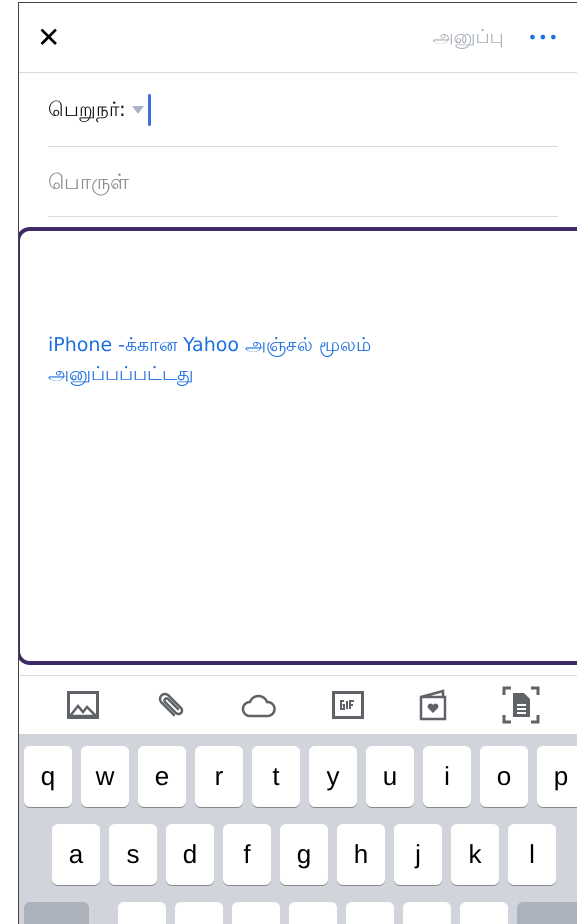 This screenshot has width=577, height=924. I want to click on dropdown-caret-icon, so click(138, 110).